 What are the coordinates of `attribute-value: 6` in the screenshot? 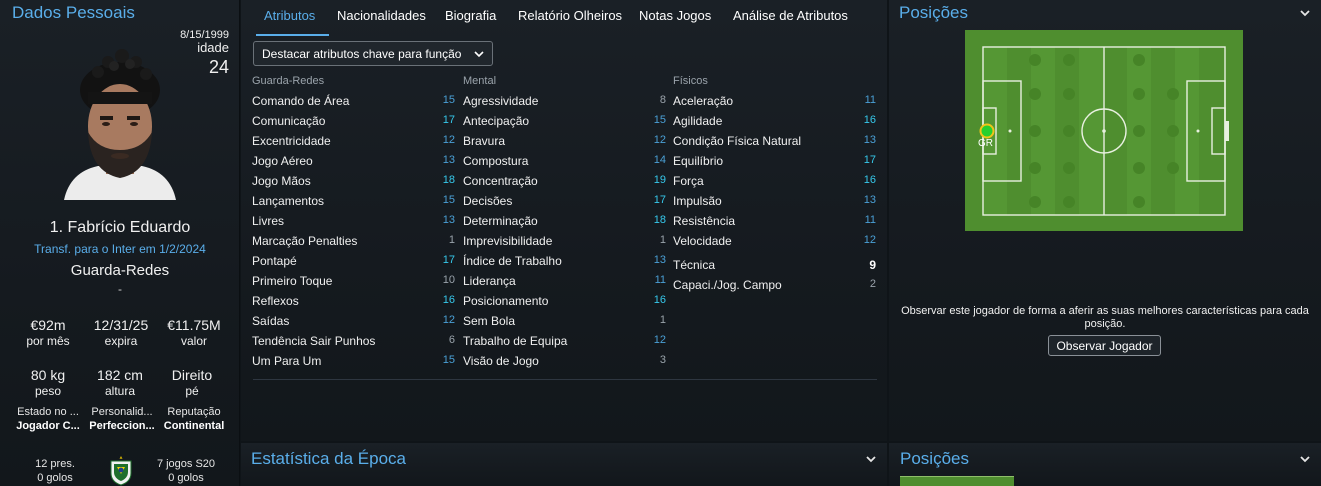 It's located at (451, 340).